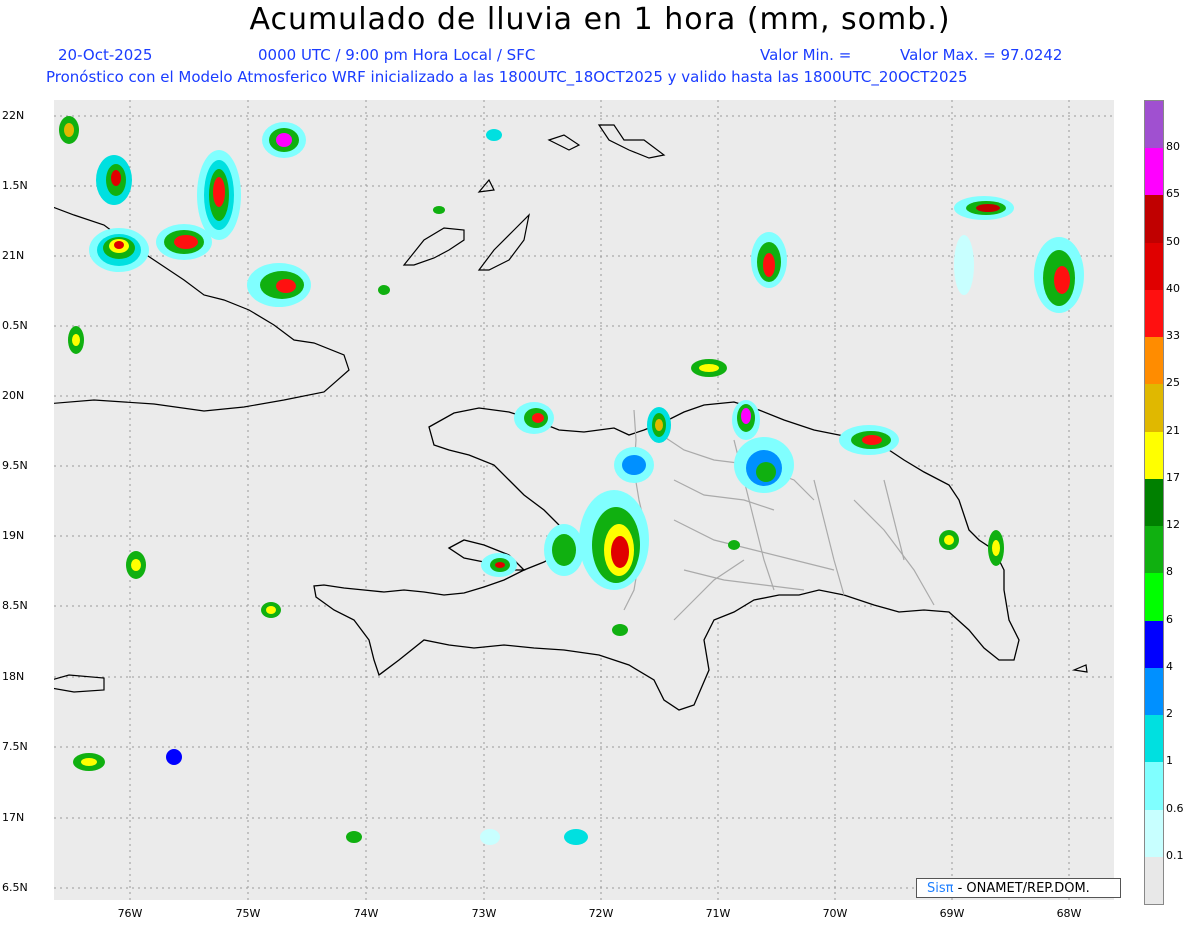  Describe the element at coordinates (13, 676) in the screenshot. I see `lat-label-18N: 18N` at that location.